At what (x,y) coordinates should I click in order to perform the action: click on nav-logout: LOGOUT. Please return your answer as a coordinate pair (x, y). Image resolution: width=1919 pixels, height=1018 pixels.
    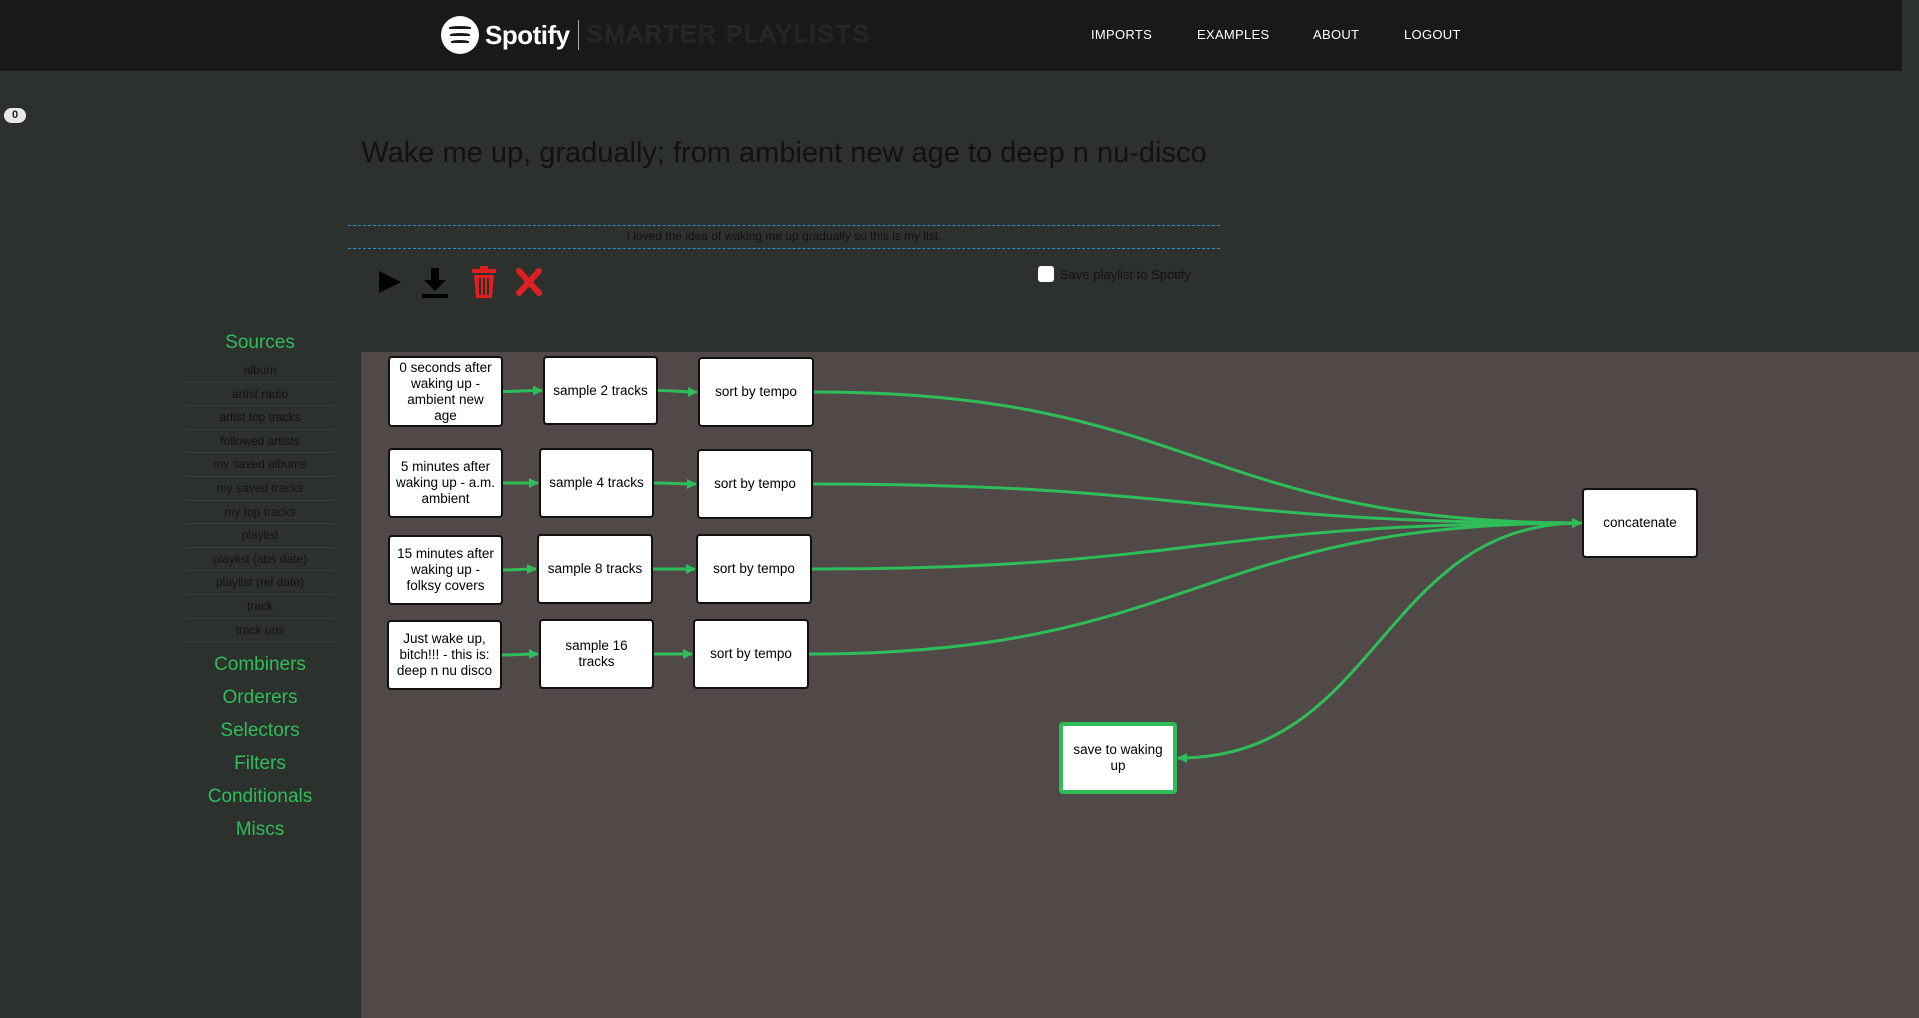
    Looking at the image, I should click on (1432, 34).